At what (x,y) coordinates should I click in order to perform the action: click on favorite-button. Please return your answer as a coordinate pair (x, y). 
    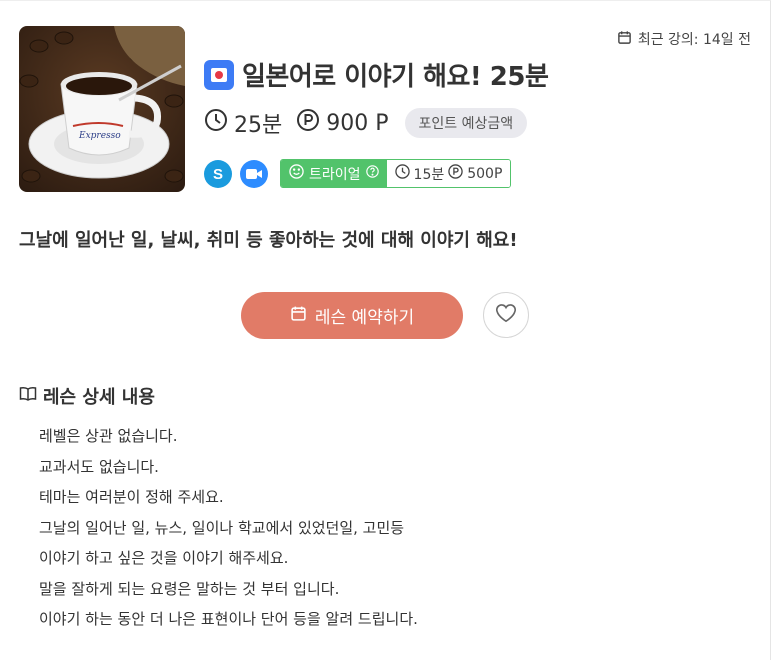
    Looking at the image, I should click on (506, 315).